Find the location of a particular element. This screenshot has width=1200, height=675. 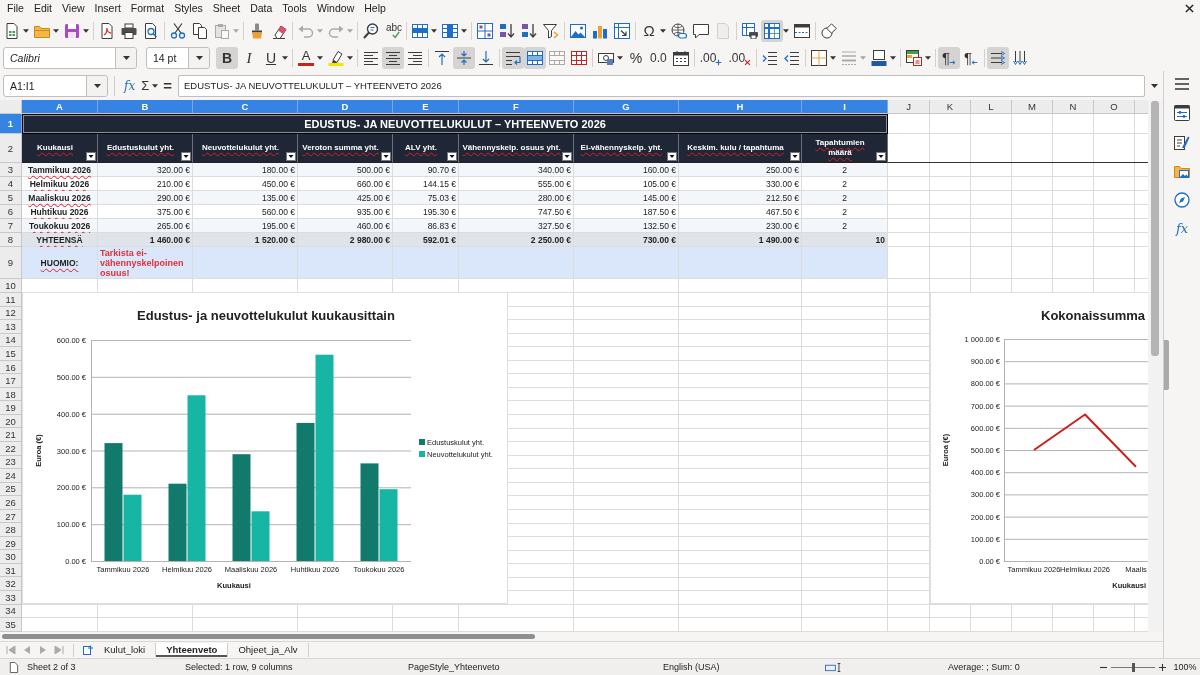

zoom-slider-thumb is located at coordinates (1133, 667).